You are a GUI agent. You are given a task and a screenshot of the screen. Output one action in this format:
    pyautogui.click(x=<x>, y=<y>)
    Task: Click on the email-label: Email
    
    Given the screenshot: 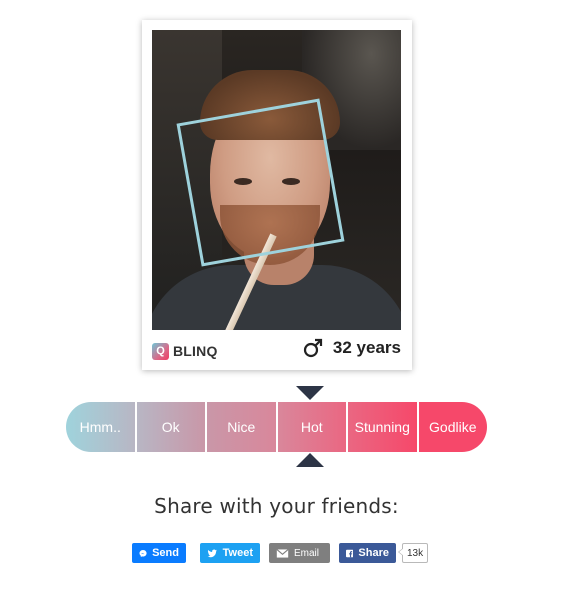 What is the action you would take?
    pyautogui.click(x=307, y=553)
    